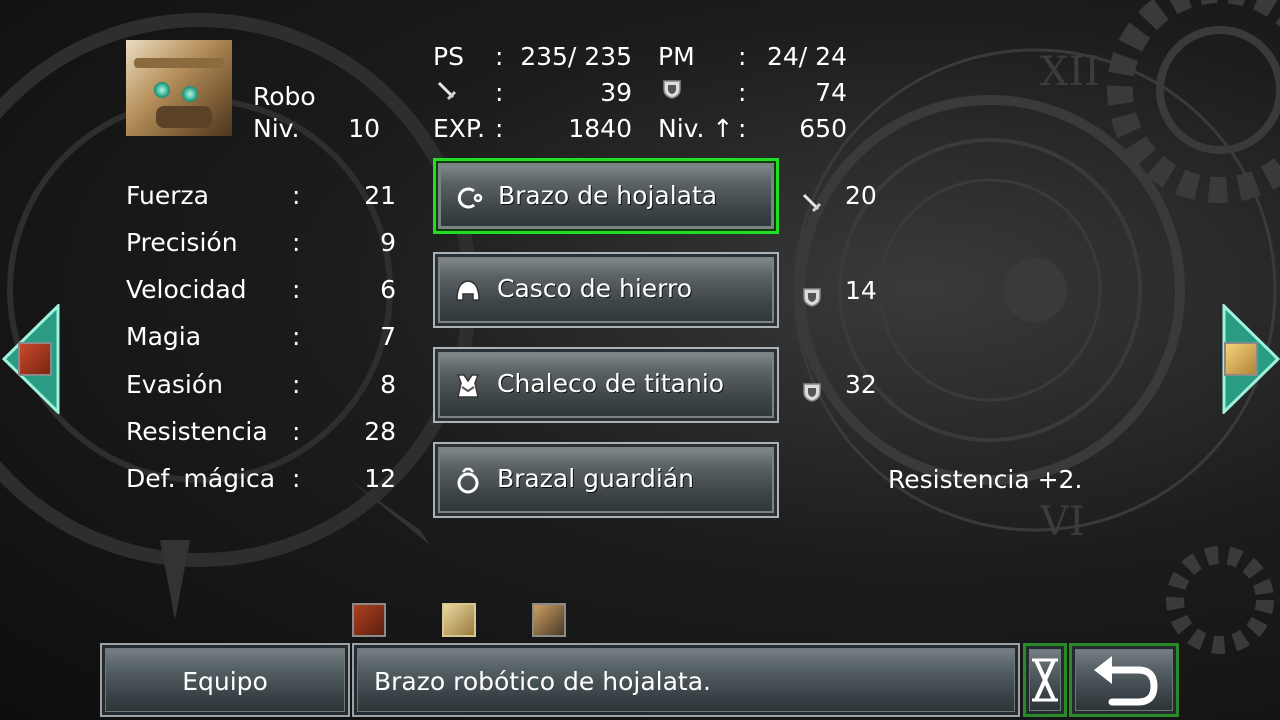  Describe the element at coordinates (164, 336) in the screenshot. I see `attribute-label: Magia` at that location.